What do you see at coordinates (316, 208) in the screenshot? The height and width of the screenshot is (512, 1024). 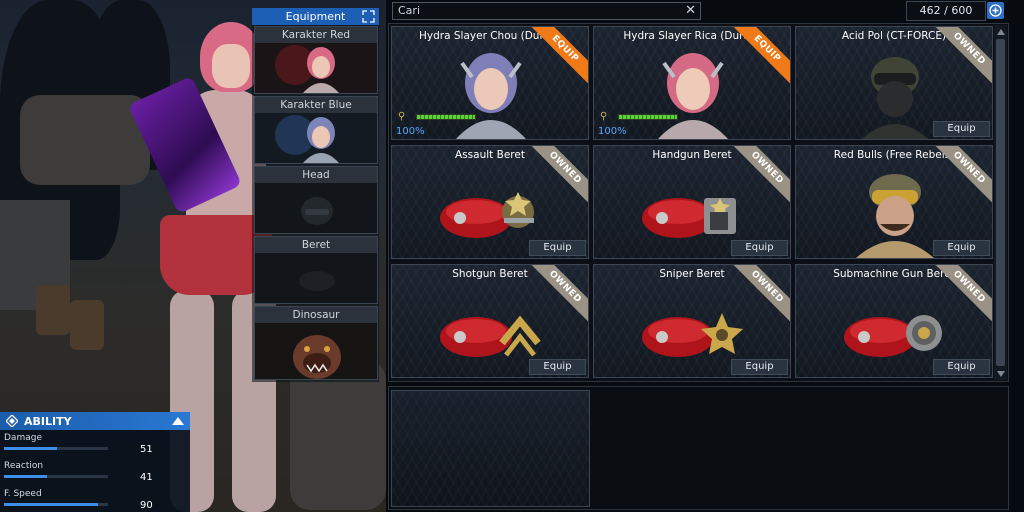 I see `helmet-icon` at bounding box center [316, 208].